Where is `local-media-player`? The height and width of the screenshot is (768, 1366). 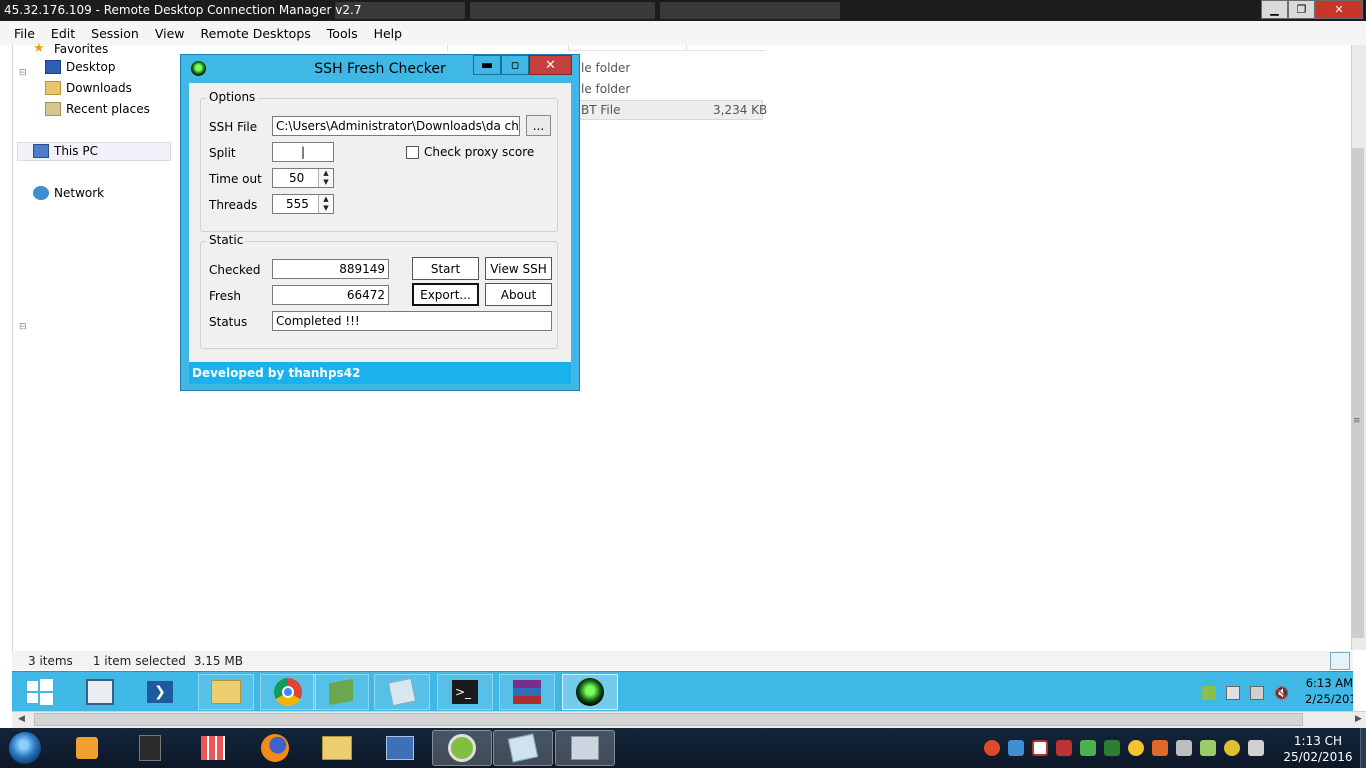 local-media-player is located at coordinates (87, 748).